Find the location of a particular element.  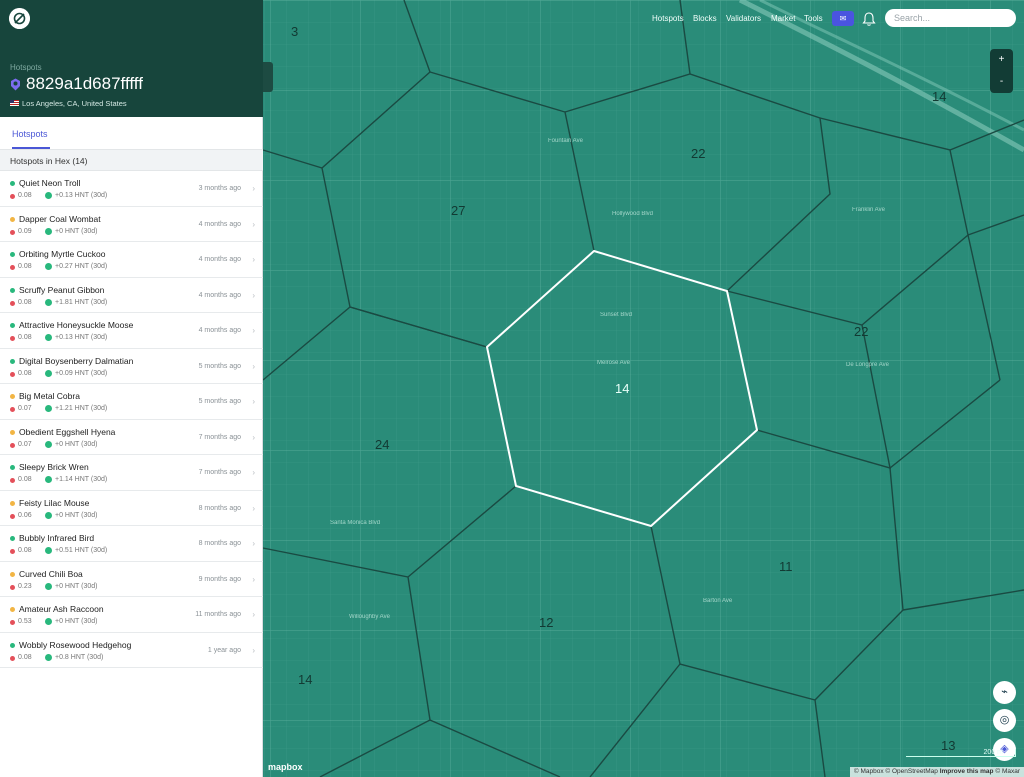

selected-hex-count-label: 14 is located at coordinates (622, 388).